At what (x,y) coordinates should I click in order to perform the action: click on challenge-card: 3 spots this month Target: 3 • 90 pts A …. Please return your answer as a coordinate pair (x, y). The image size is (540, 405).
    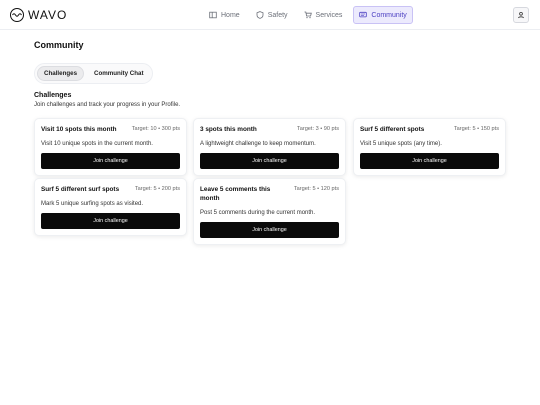
    Looking at the image, I should click on (269, 147).